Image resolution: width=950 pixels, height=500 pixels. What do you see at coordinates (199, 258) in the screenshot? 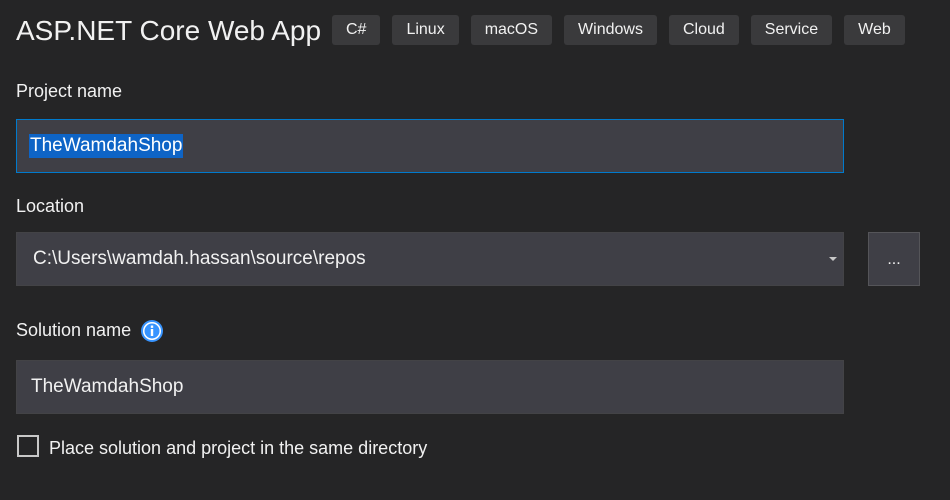
I see `location-value: C:\Users\wamdah.hassan\source\repos` at bounding box center [199, 258].